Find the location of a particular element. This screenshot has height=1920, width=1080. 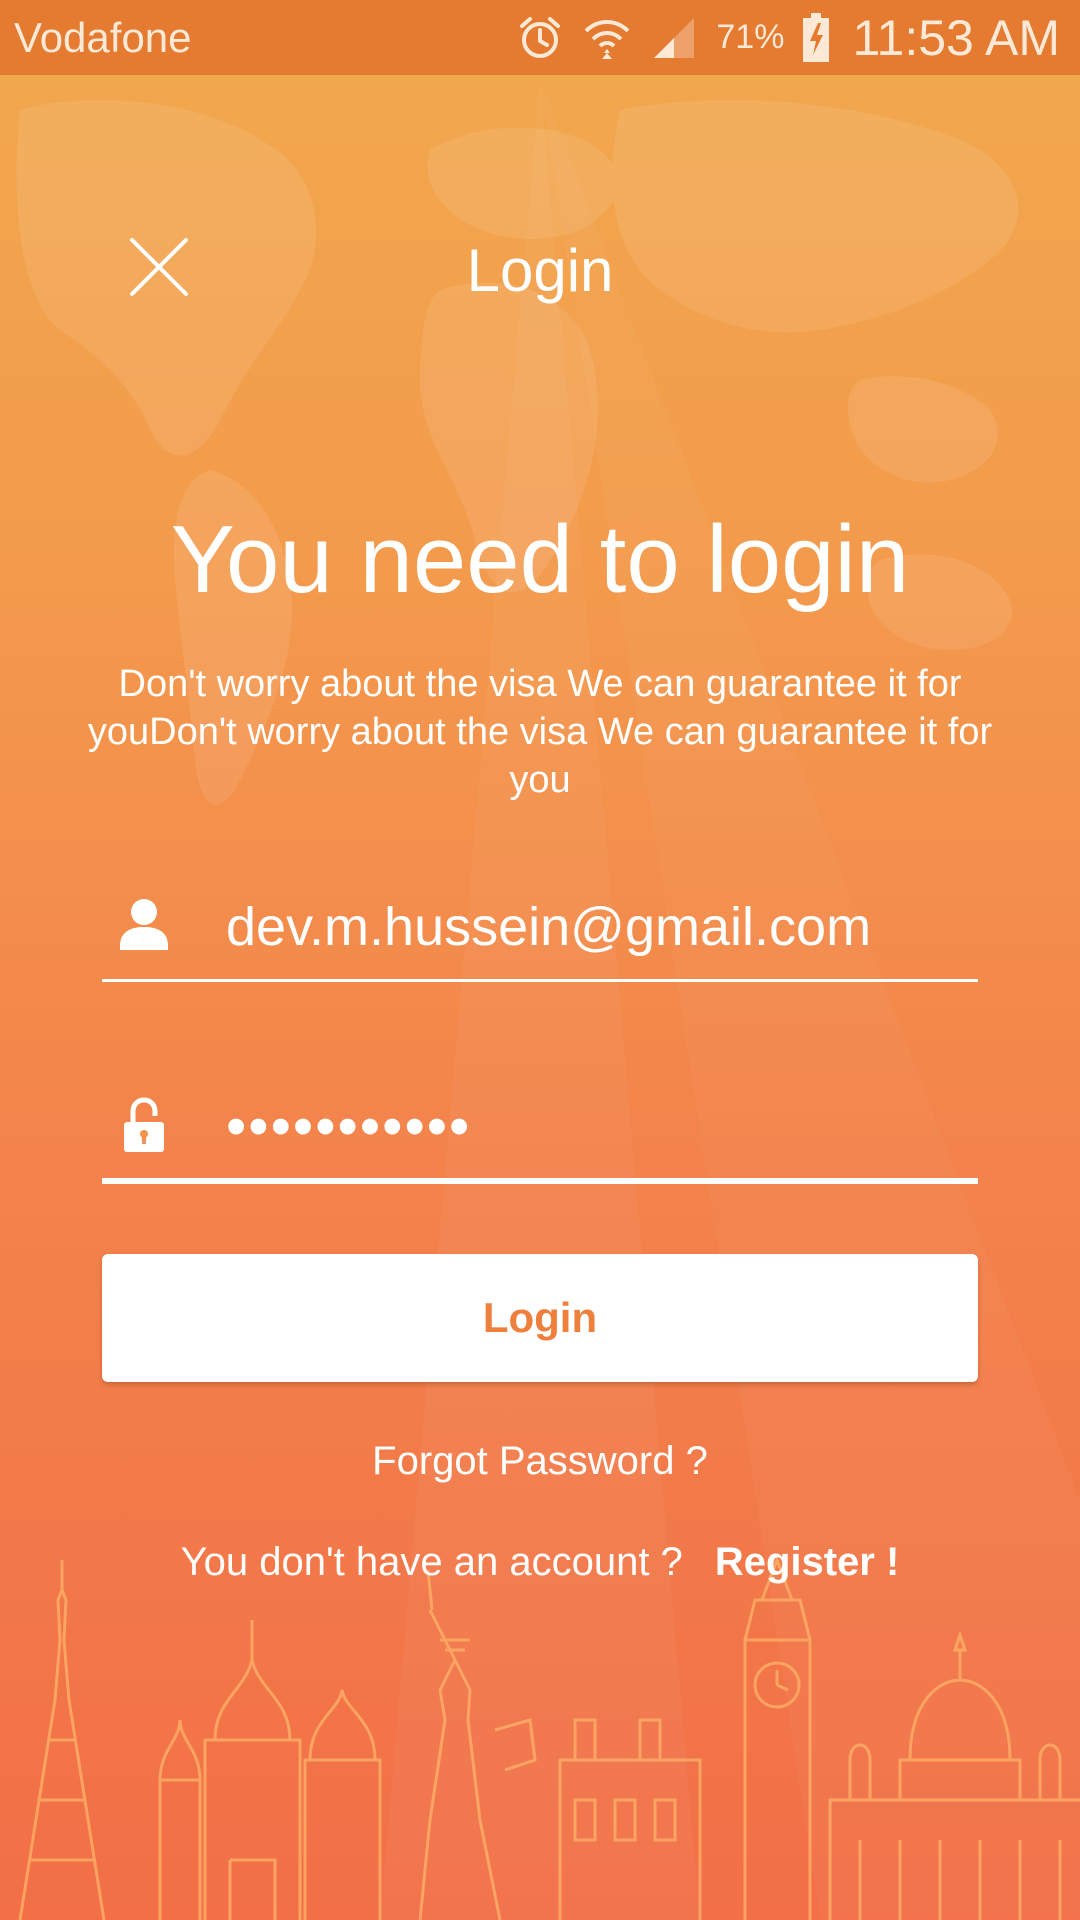

wifi-icon is located at coordinates (607, 38).